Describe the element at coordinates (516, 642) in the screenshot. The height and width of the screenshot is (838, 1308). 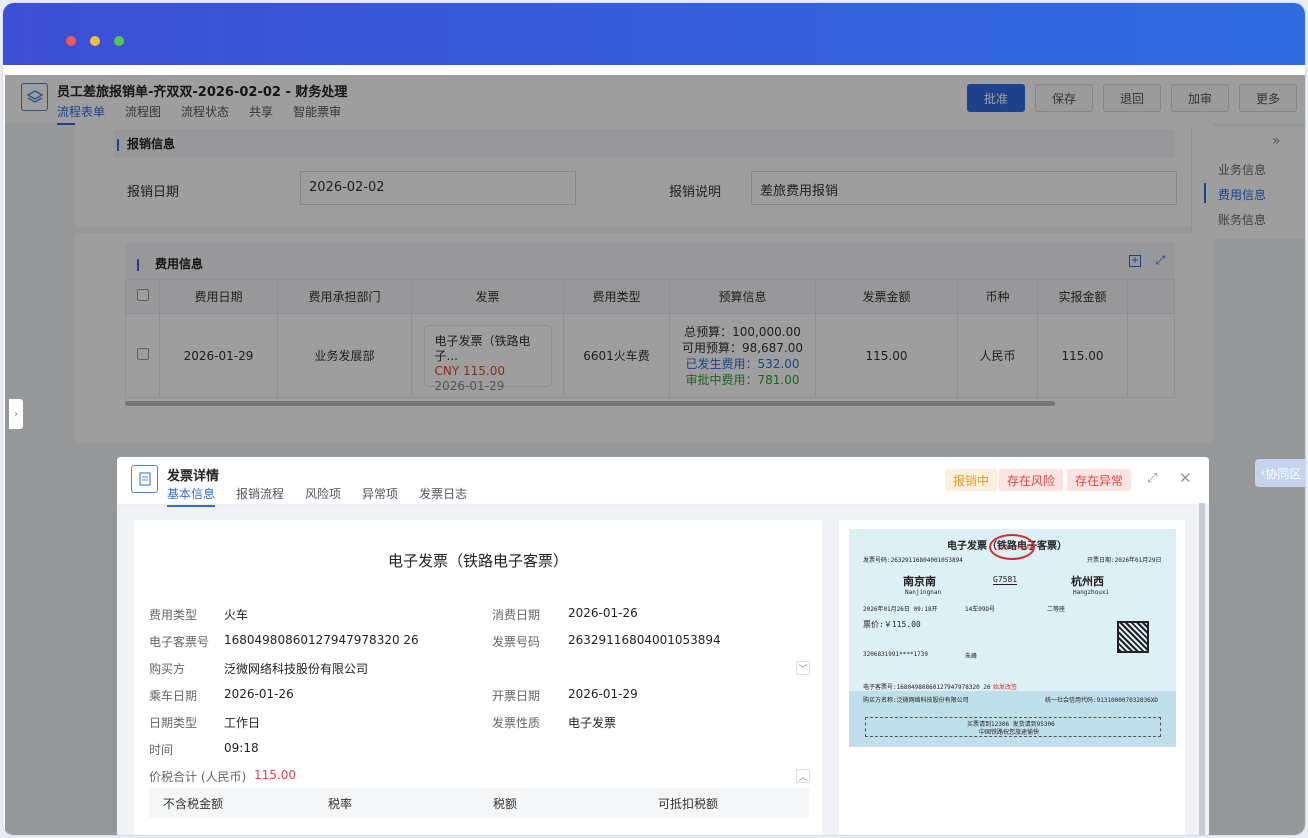
I see `invoice-no-label: 发票号码` at that location.